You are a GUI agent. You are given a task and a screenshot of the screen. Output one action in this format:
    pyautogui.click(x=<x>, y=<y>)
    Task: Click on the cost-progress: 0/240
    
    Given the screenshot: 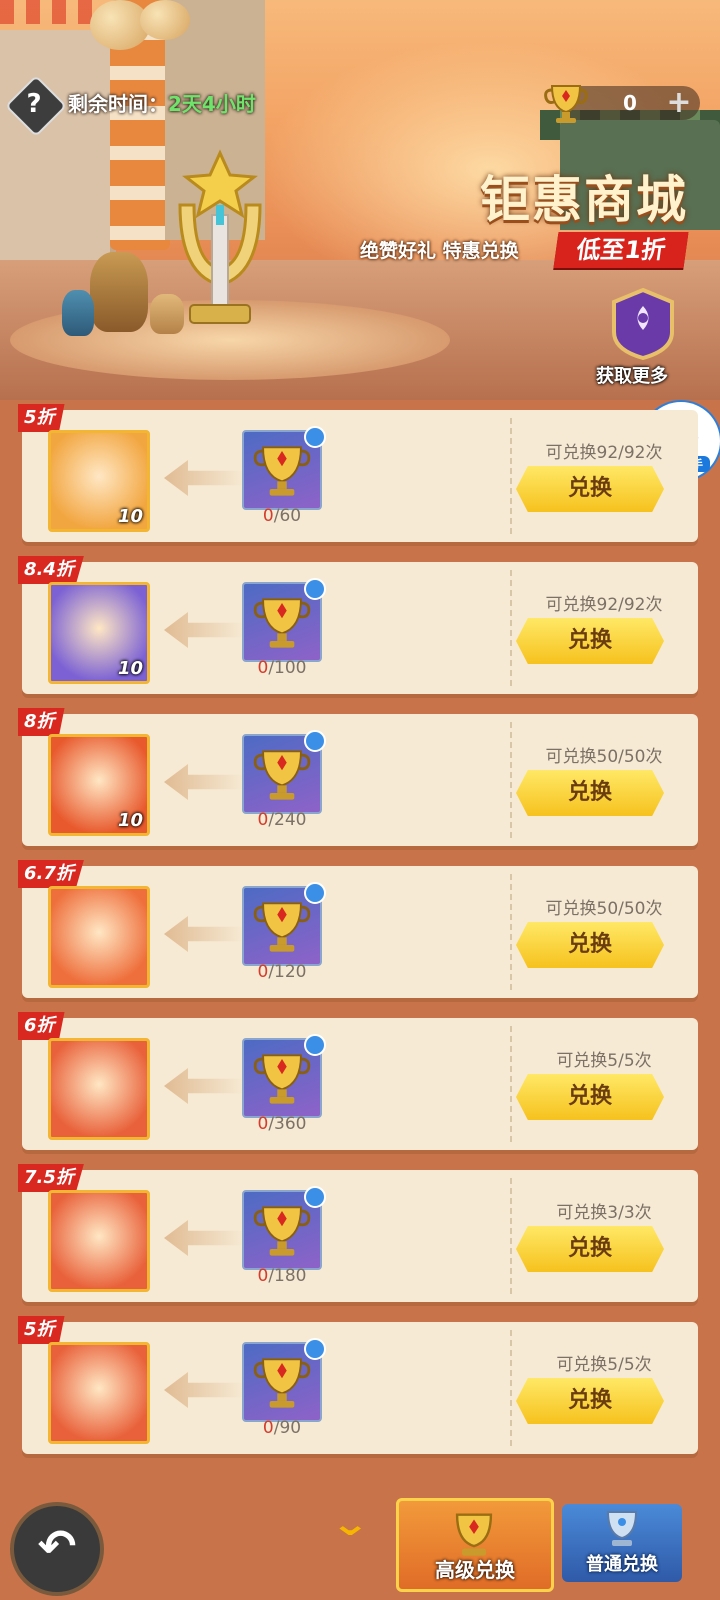 What is the action you would take?
    pyautogui.click(x=282, y=820)
    